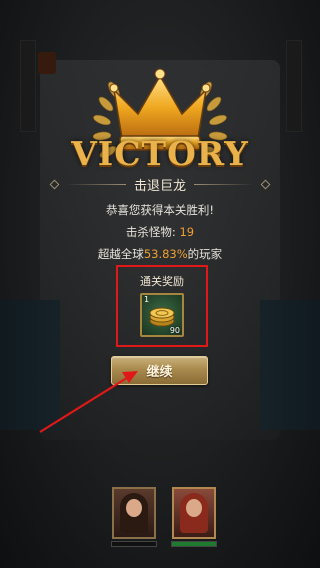 The image size is (320, 568). Describe the element at coordinates (174, 330) in the screenshot. I see `reward-qty-bottom: 90` at that location.